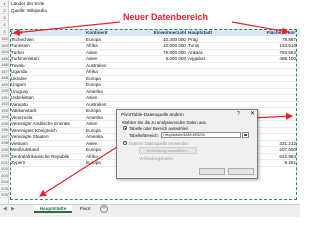 The height and width of the screenshot is (240, 320). Describe the element at coordinates (201, 135) in the screenshot. I see `range-input: Hauptstädte!$A$5:$E$206` at that location.